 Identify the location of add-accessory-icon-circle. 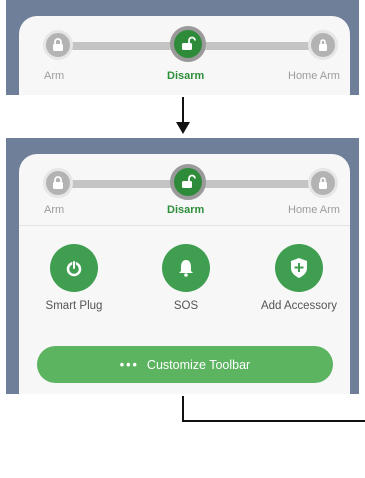
(299, 268).